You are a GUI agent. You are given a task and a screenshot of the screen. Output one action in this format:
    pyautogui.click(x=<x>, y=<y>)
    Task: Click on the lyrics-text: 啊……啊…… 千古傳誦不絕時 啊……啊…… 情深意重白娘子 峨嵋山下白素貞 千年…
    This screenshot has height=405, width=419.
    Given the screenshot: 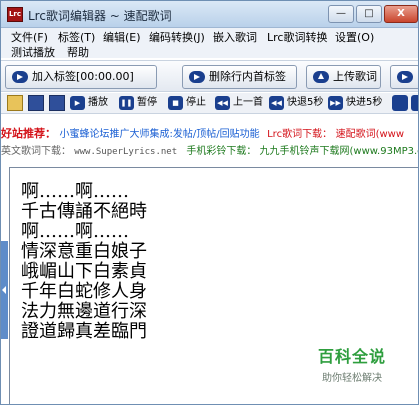 What is the action you would take?
    pyautogui.click(x=84, y=262)
    